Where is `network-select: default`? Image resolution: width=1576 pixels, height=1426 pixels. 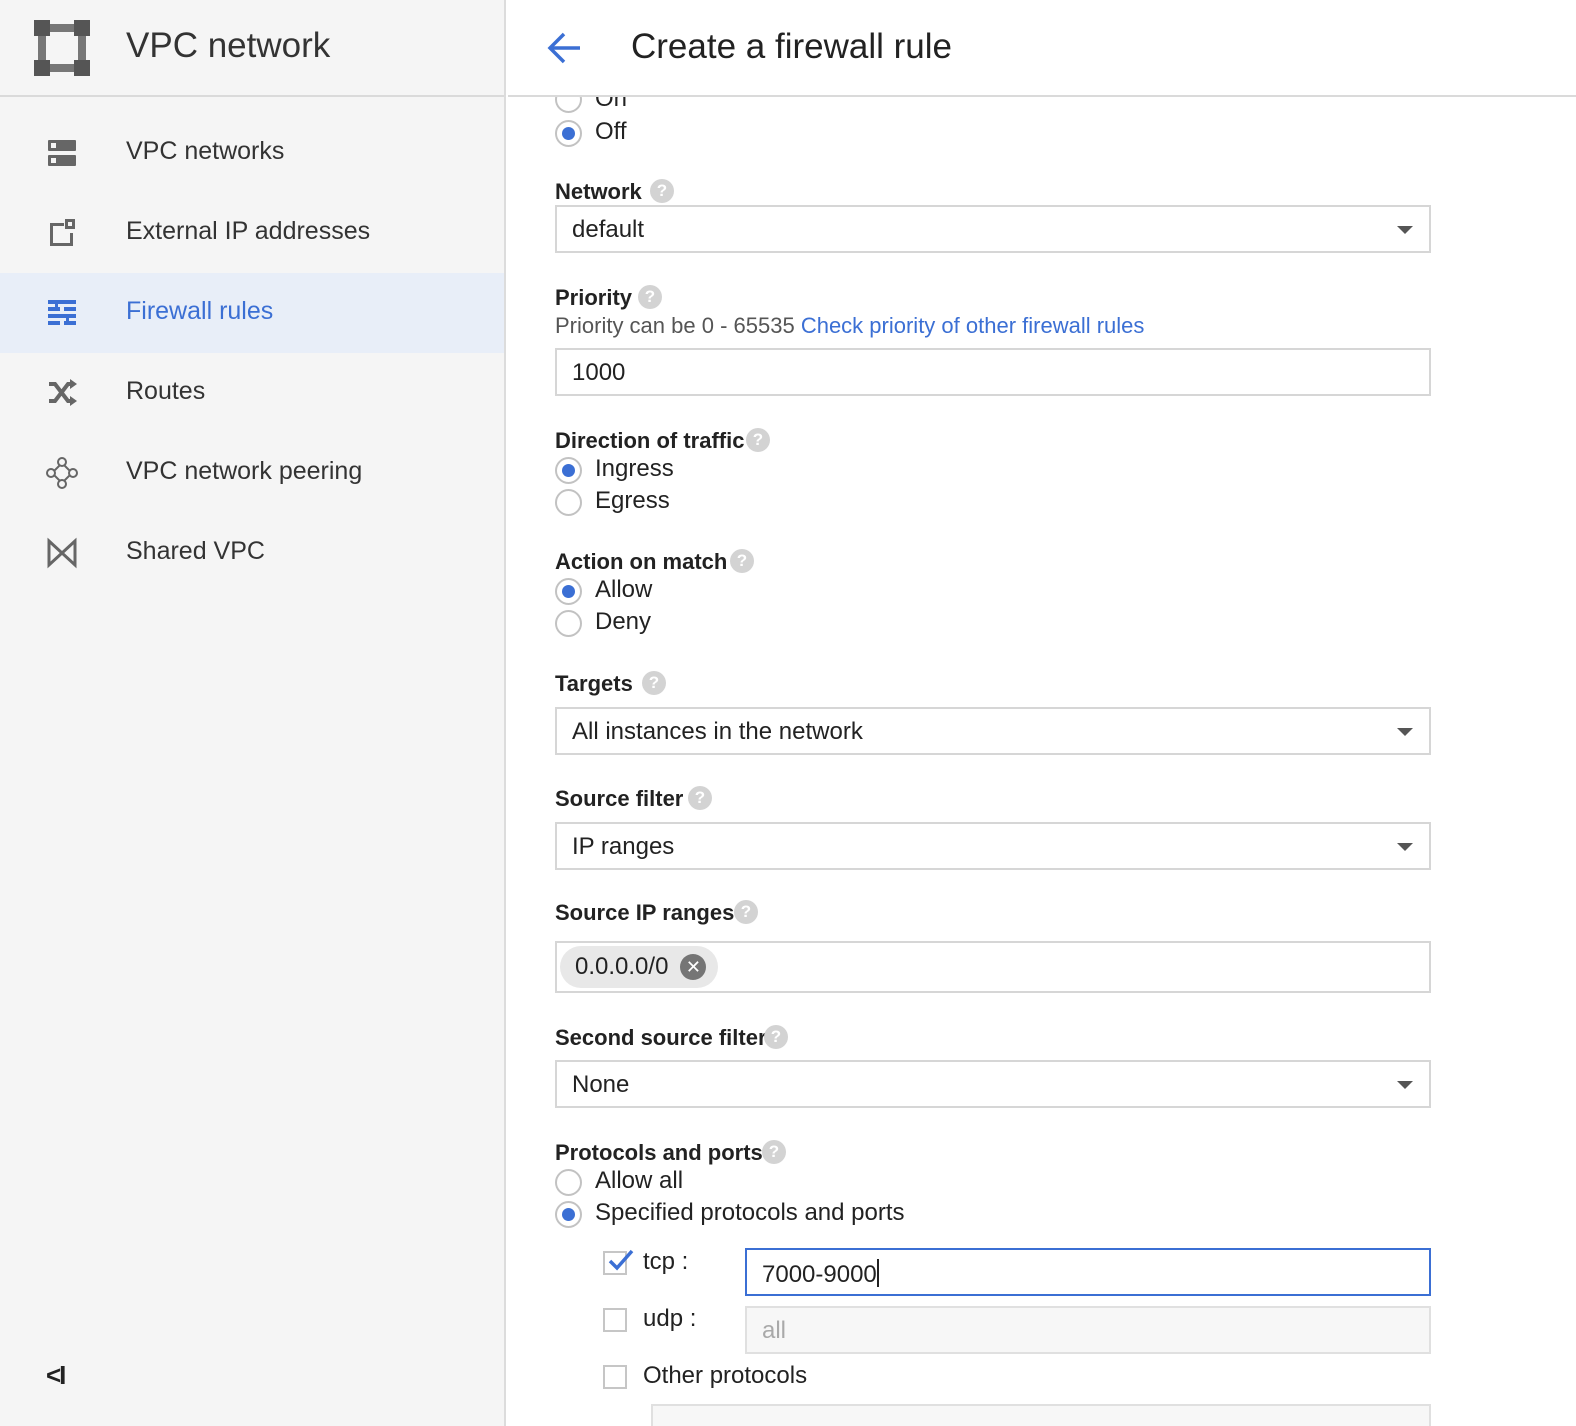 network-select: default is located at coordinates (993, 229).